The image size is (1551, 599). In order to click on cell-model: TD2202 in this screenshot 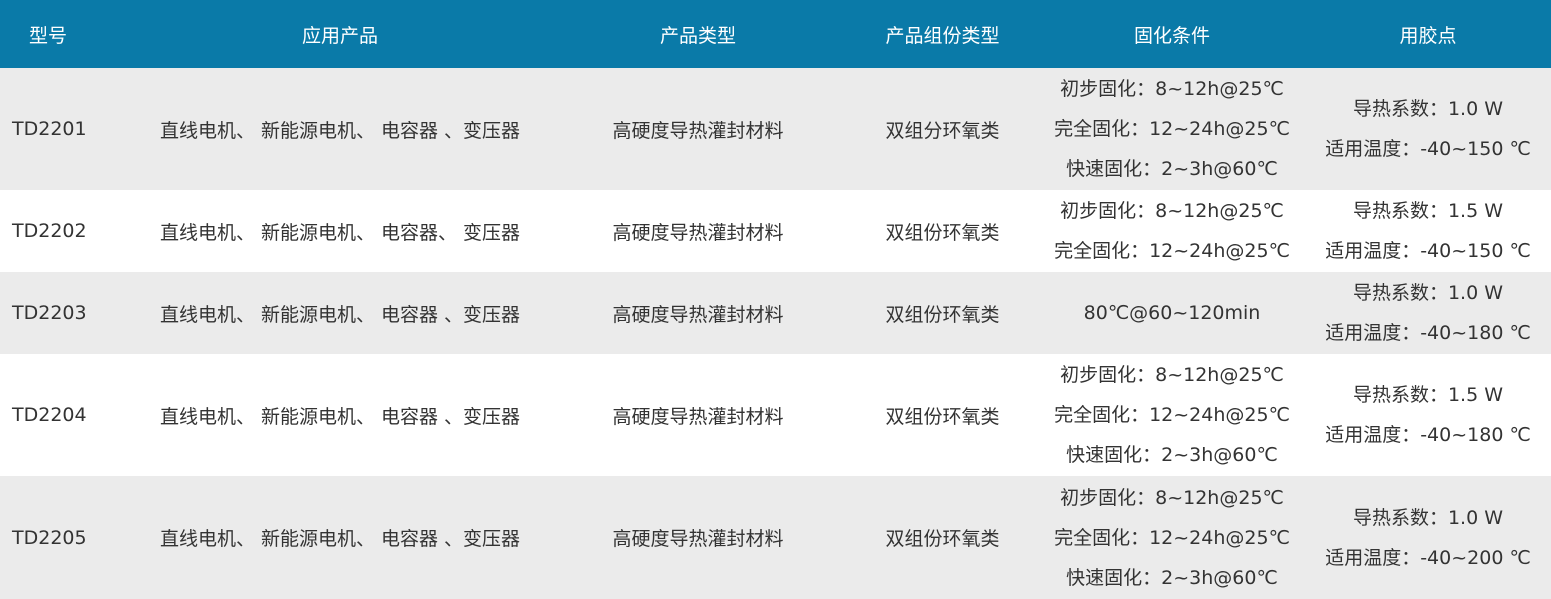, I will do `click(49, 231)`.